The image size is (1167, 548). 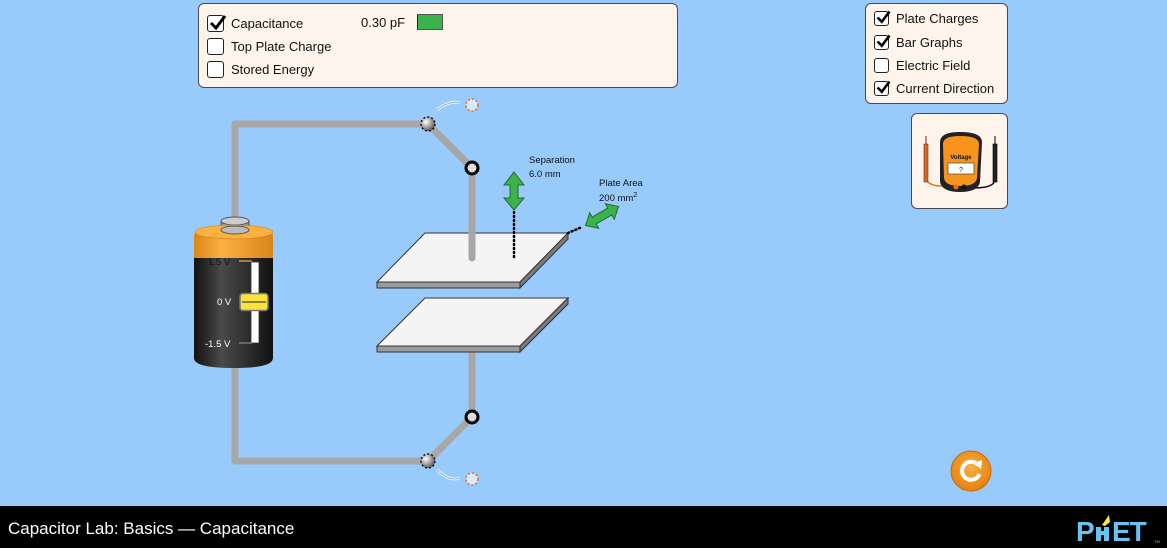 What do you see at coordinates (267, 23) in the screenshot?
I see `capacitance-label: Capacitance` at bounding box center [267, 23].